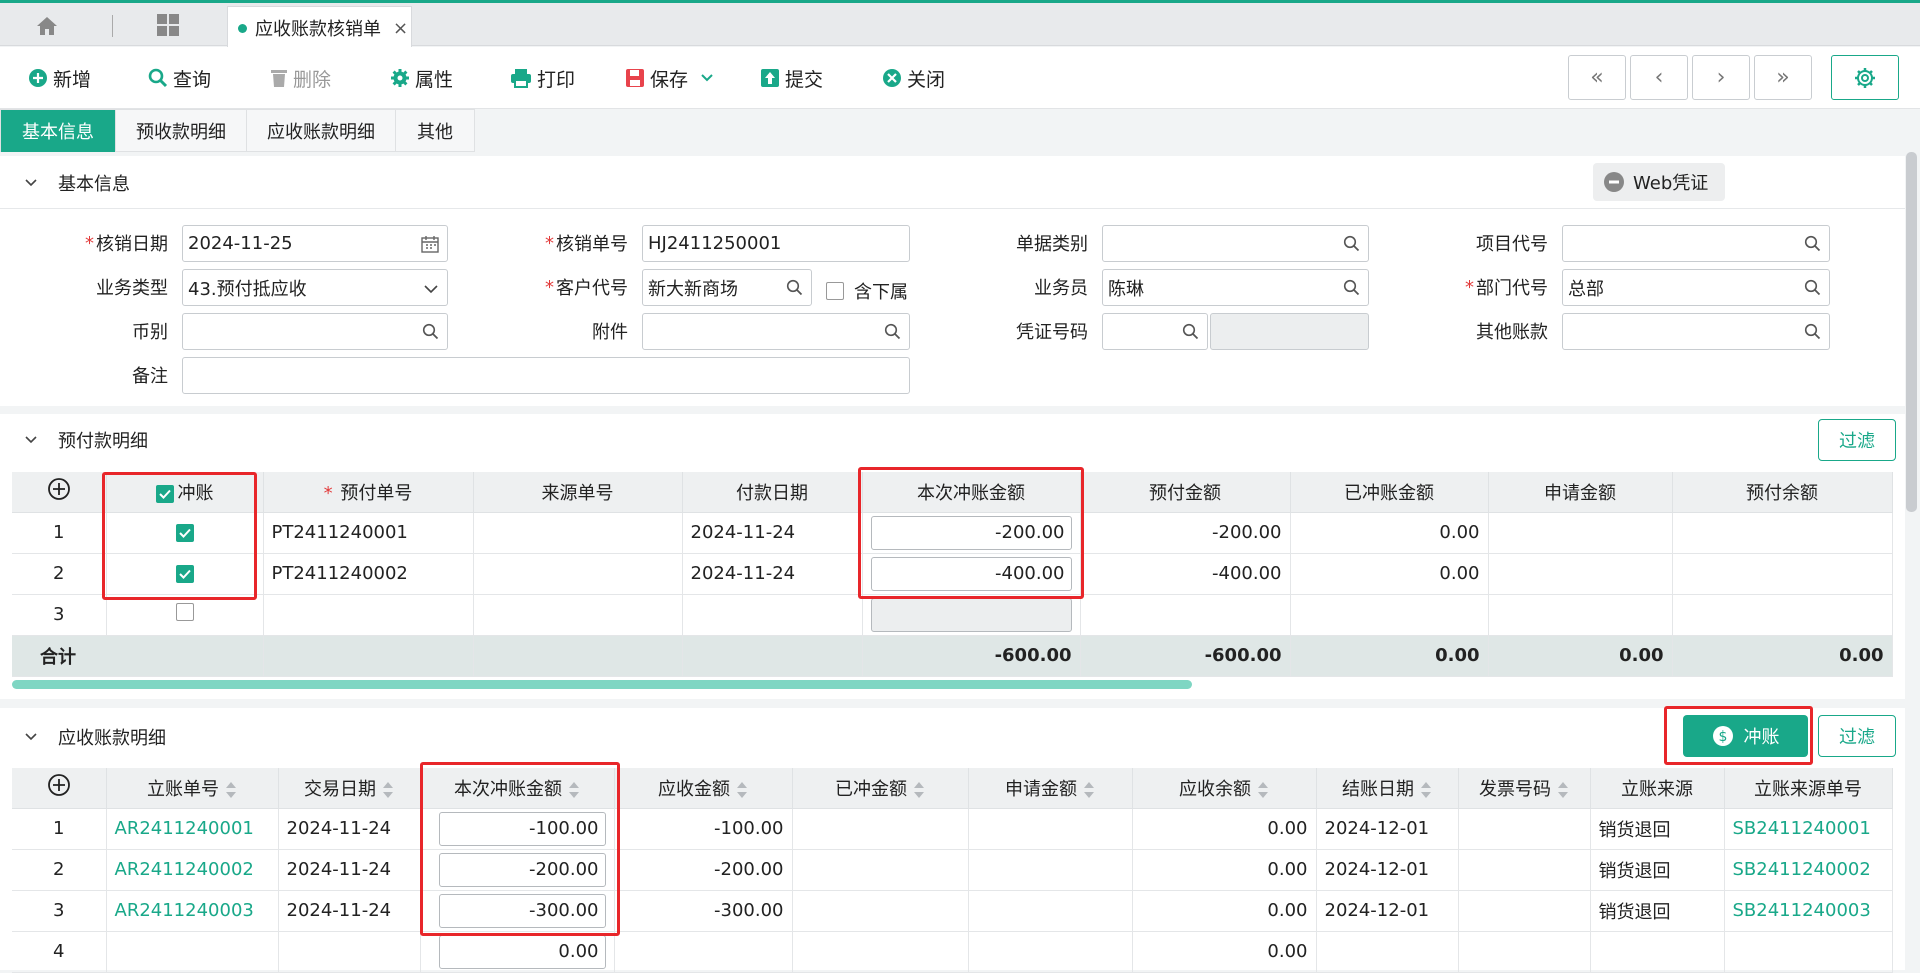  I want to click on recv-amount-cell: -300.00, so click(703, 911).